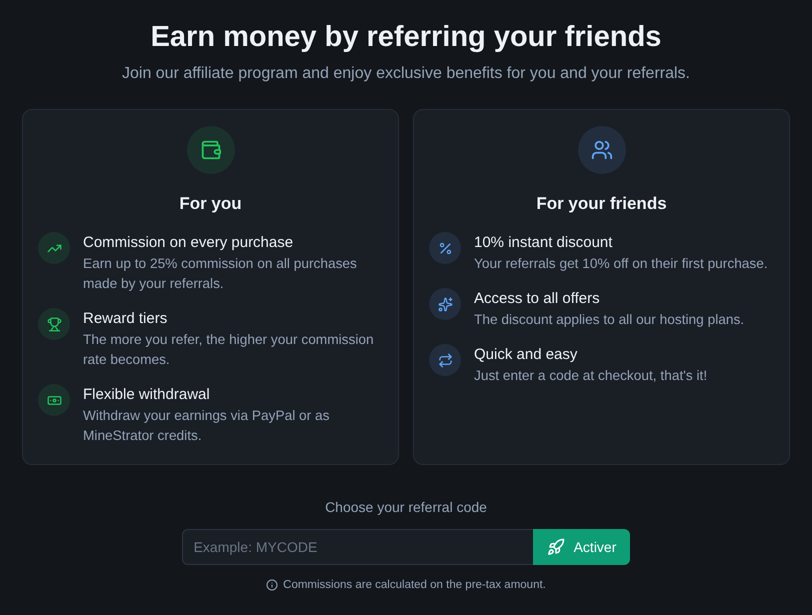 The image size is (812, 615). What do you see at coordinates (537, 299) in the screenshot?
I see `benefit-title: Access to all offers` at bounding box center [537, 299].